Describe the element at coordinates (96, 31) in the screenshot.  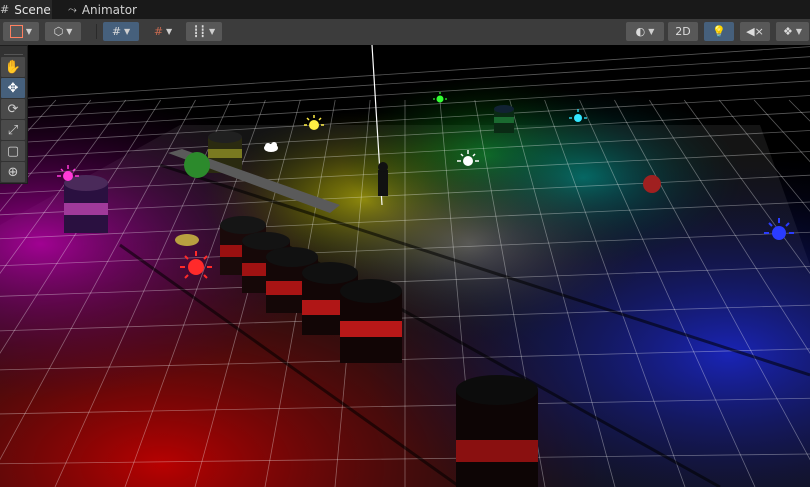
I see `toolbar-separator` at that location.